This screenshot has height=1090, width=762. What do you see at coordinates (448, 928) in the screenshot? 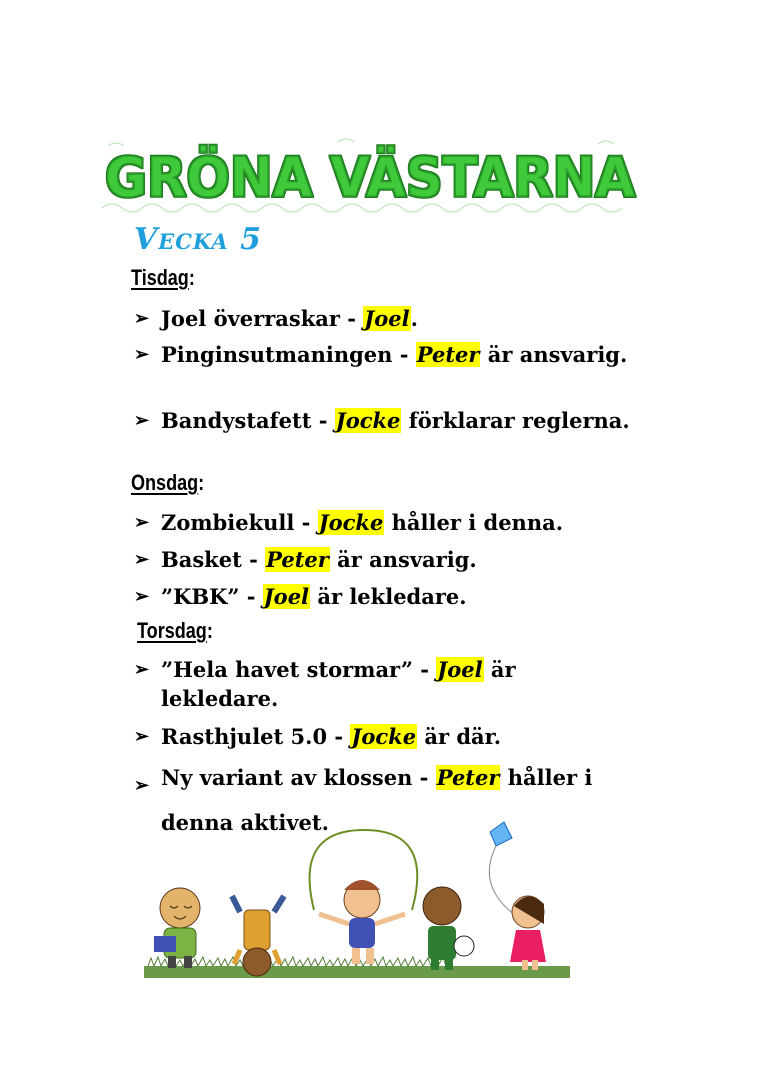
I see `kid-soccer-icon` at bounding box center [448, 928].